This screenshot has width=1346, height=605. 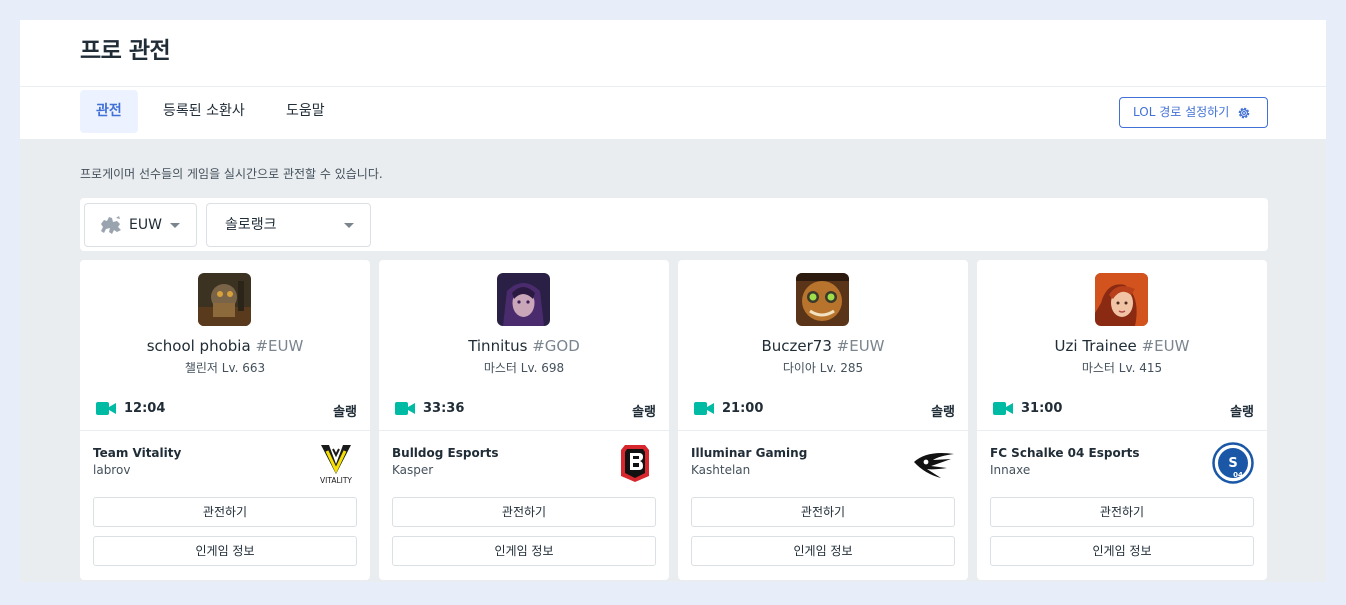 I want to click on summoner-name: Tinnitus #GOD, so click(x=524, y=346).